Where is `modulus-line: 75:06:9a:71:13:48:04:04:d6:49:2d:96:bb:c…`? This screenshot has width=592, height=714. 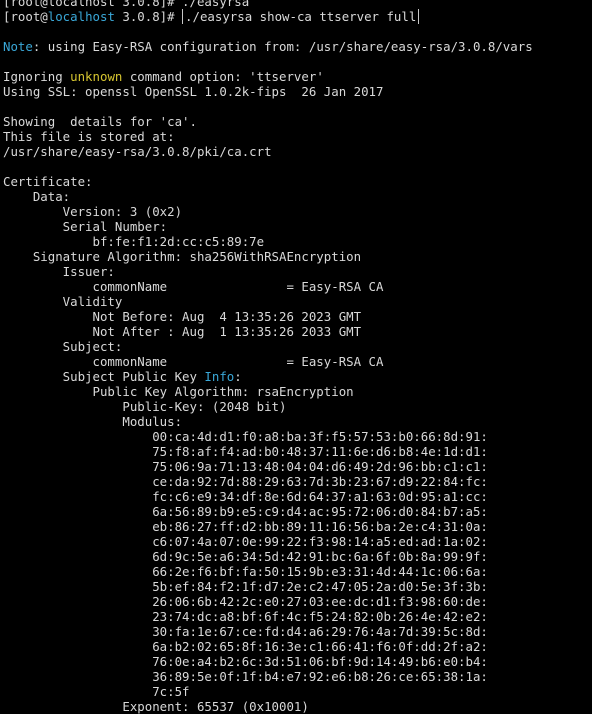
modulus-line: 75:06:9a:71:13:48:04:04:d6:49:2d:96:bb:c… is located at coordinates (297, 466).